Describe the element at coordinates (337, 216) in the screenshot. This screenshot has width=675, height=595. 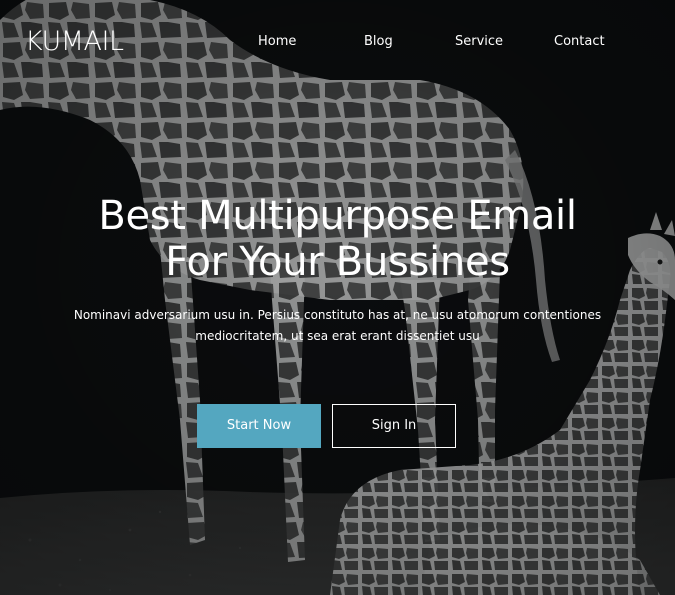
I see `hero-headline-line-1: Best Multipurpose Email` at that location.